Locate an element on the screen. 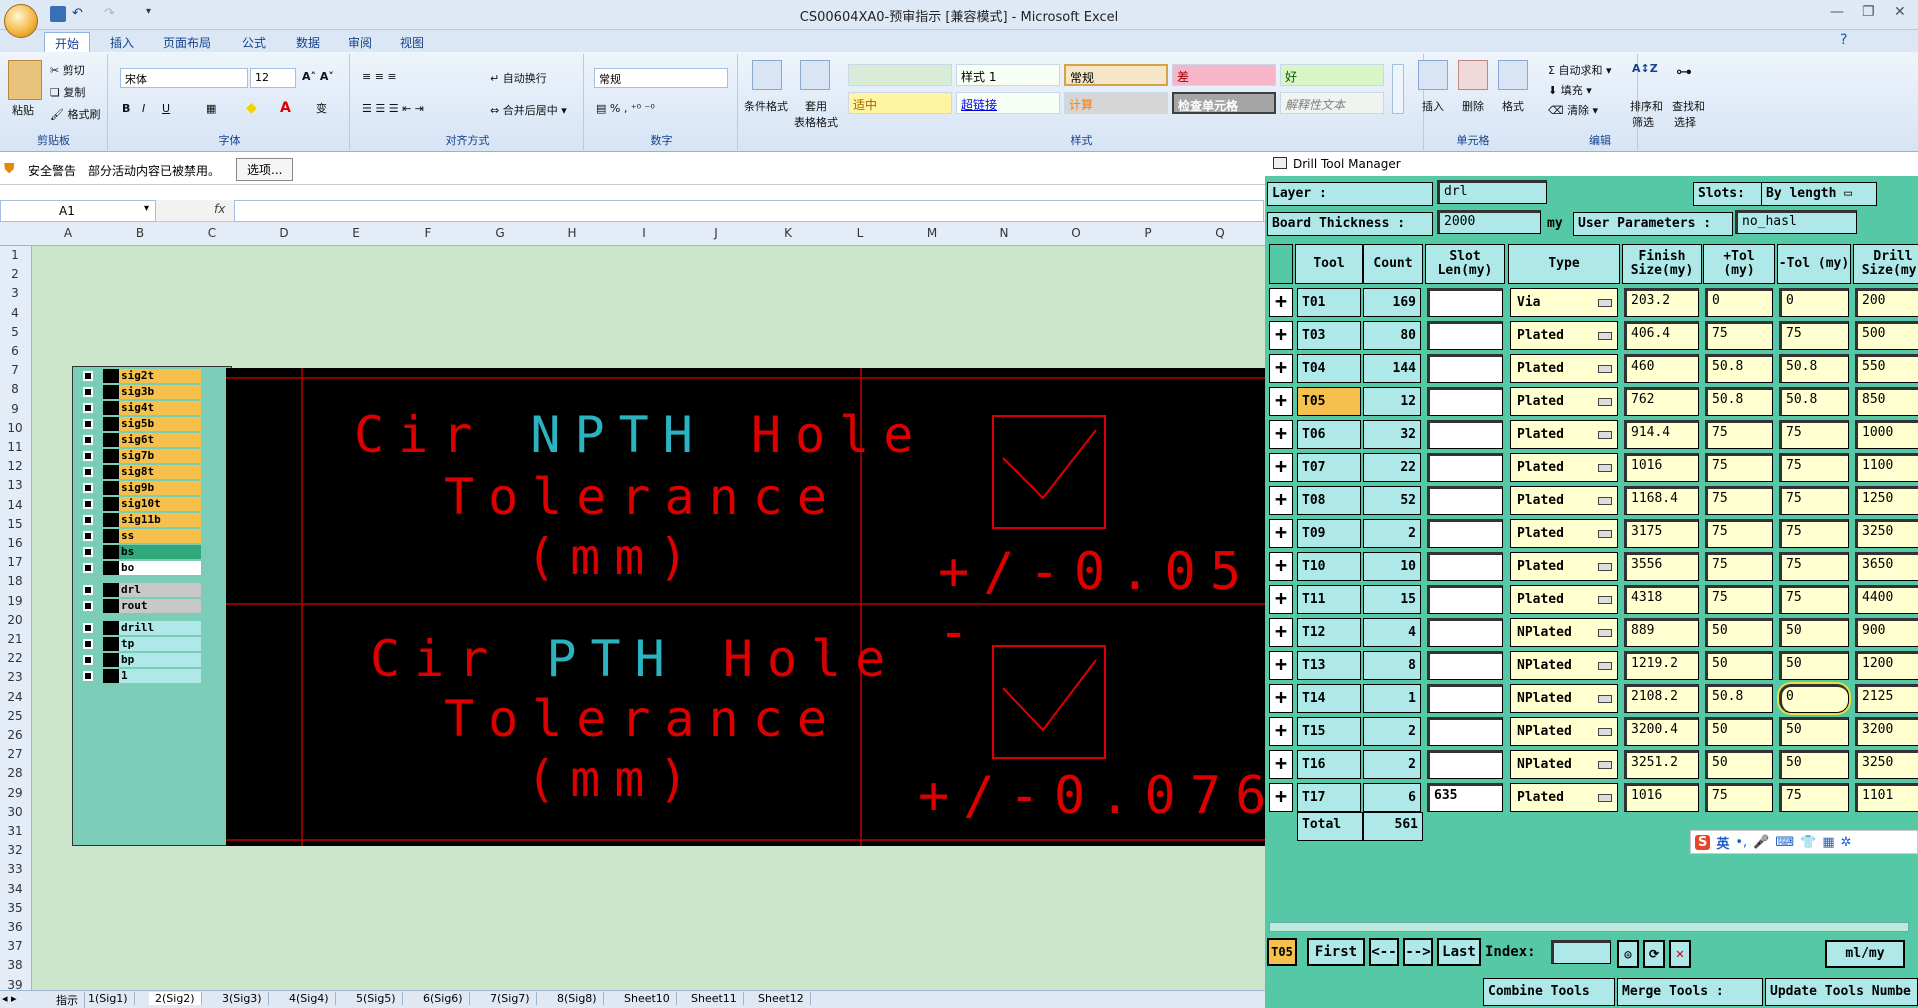 The width and height of the screenshot is (1918, 1008). tool-row: + T03 80 Plated 406.4 75 75 500 is located at coordinates (1591, 335).